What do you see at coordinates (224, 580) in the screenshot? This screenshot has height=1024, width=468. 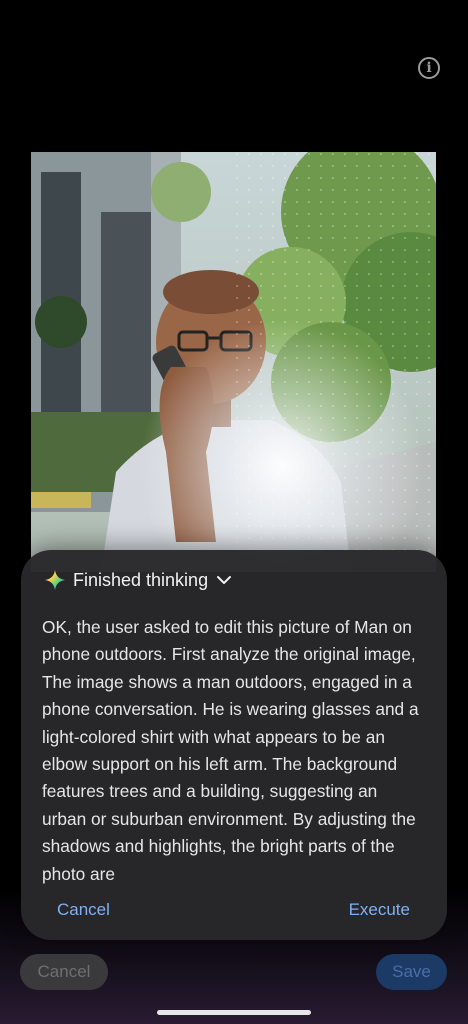 I see `chevron-down-icon` at bounding box center [224, 580].